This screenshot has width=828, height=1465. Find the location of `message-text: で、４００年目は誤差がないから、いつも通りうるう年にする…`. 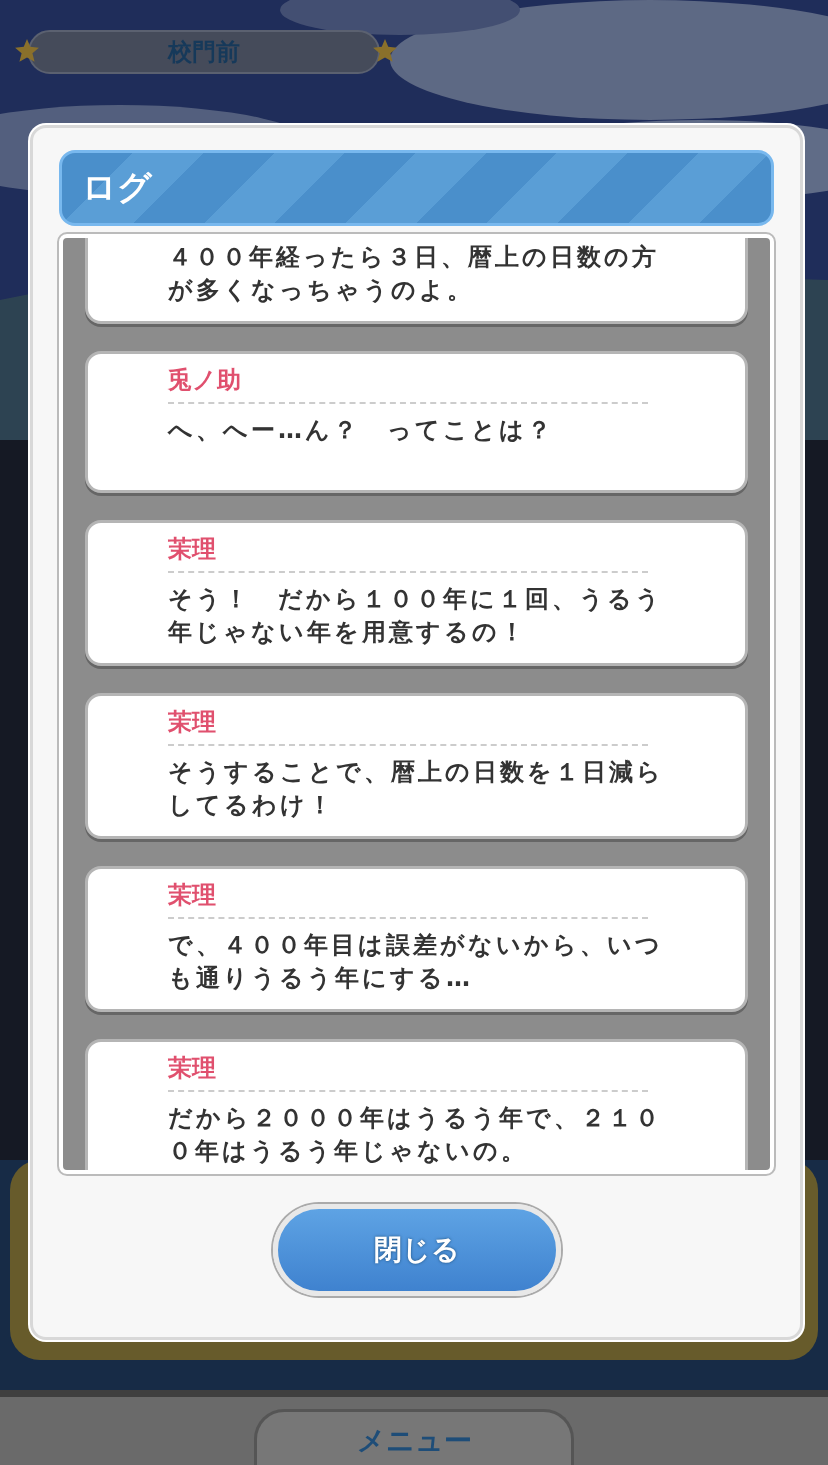

message-text: で、４００年目は誤差がないから、いつも通りうるう年にする… is located at coordinates (416, 962).